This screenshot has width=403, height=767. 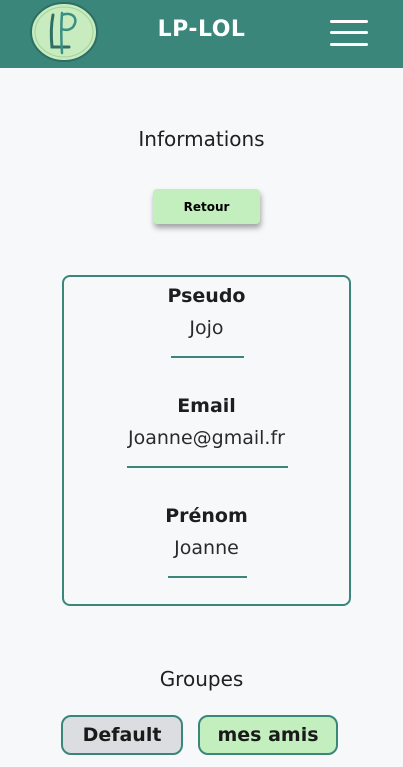 I want to click on email-value: Joanne@gmail.fr, so click(x=206, y=438).